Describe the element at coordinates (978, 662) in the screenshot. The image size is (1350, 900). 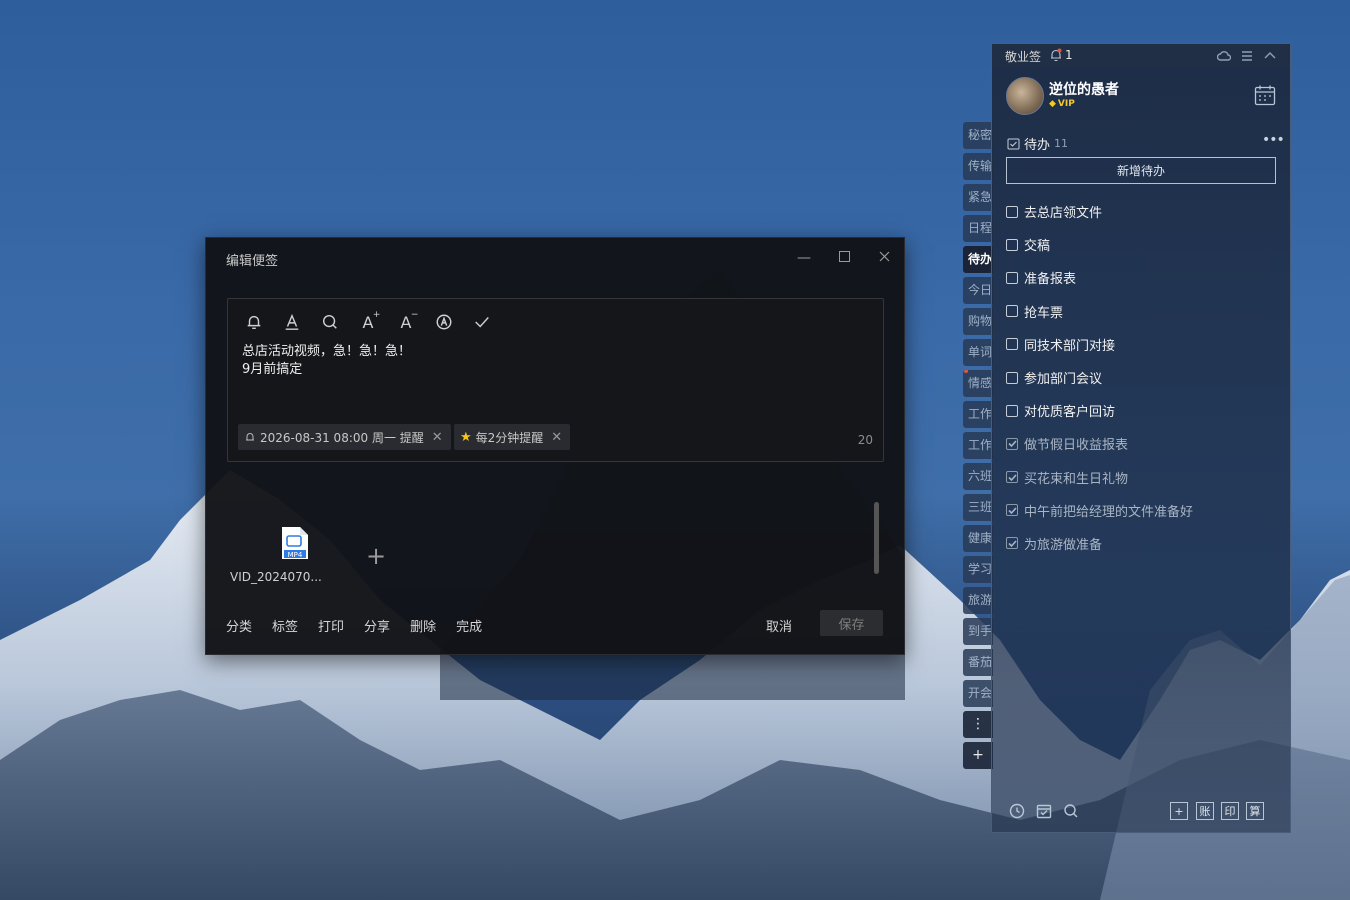
I see `tab-tomato: 番茄` at that location.